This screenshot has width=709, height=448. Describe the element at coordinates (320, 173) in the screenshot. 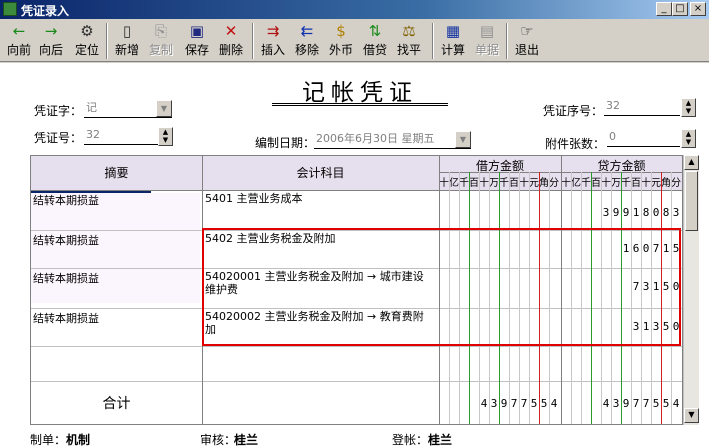

I see `account-header: 会计科目` at that location.